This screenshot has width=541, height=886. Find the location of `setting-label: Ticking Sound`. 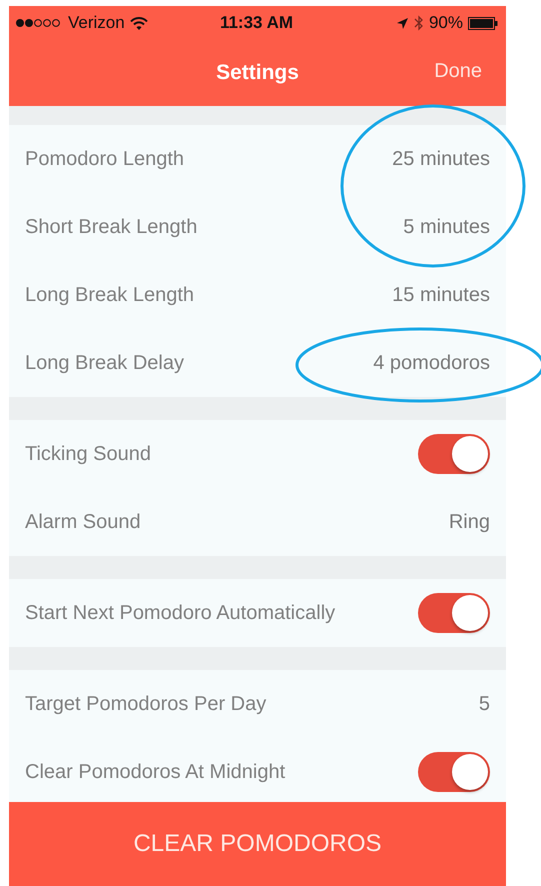

setting-label: Ticking Sound is located at coordinates (88, 454).